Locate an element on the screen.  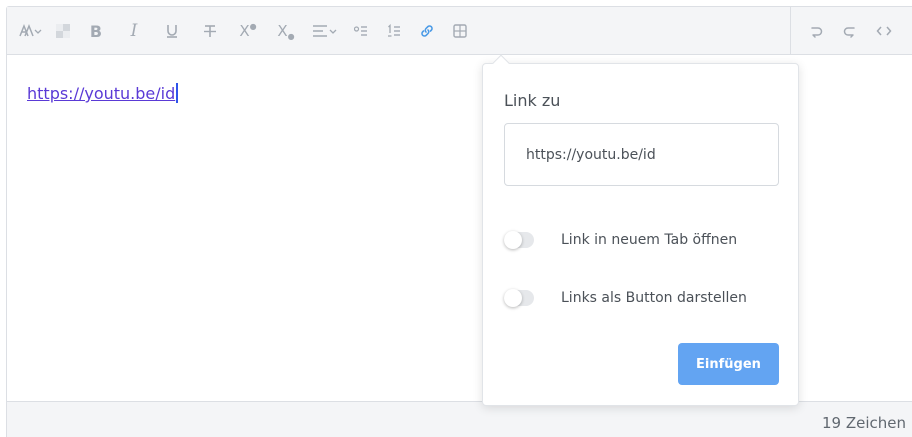
table-icon is located at coordinates (460, 31).